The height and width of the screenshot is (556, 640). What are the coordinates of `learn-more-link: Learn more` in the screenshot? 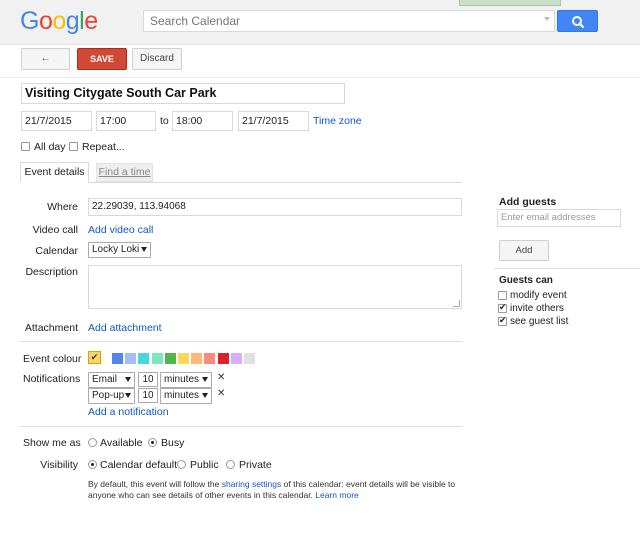 It's located at (336, 495).